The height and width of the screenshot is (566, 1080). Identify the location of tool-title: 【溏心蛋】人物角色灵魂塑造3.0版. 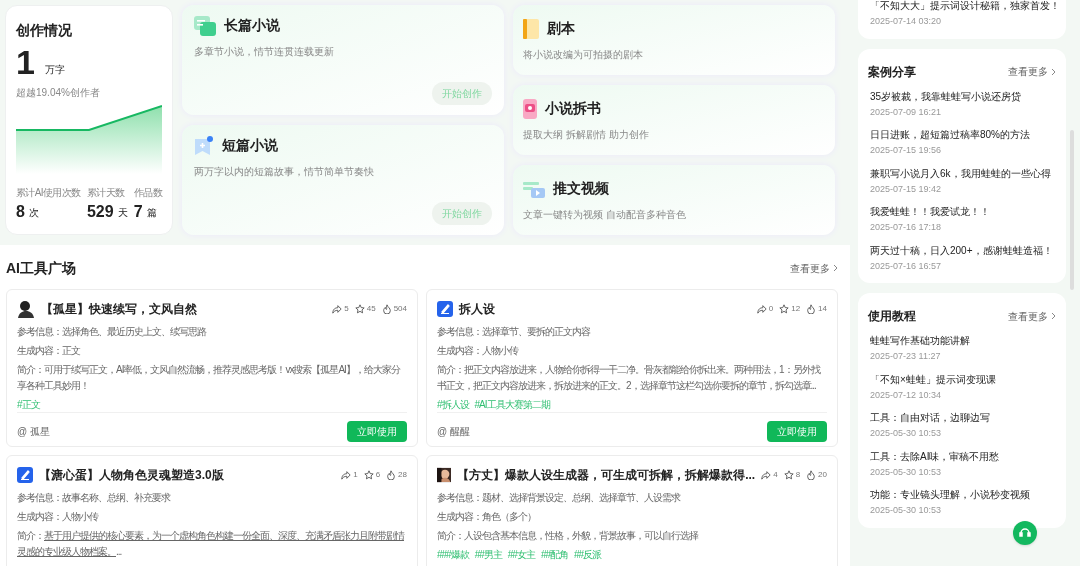
(132, 475).